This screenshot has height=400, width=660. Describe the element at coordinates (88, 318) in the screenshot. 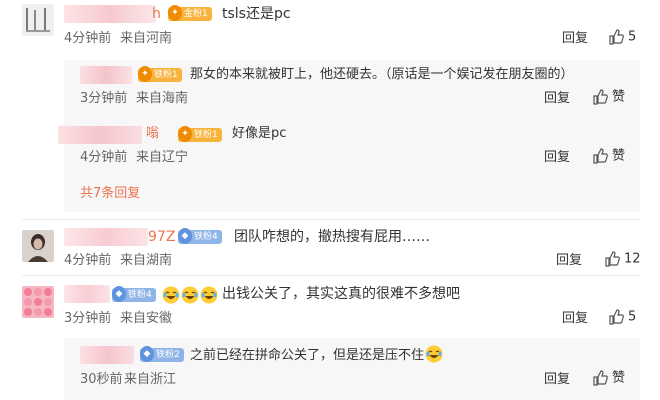

I see `comment-time: 3分钟前` at that location.